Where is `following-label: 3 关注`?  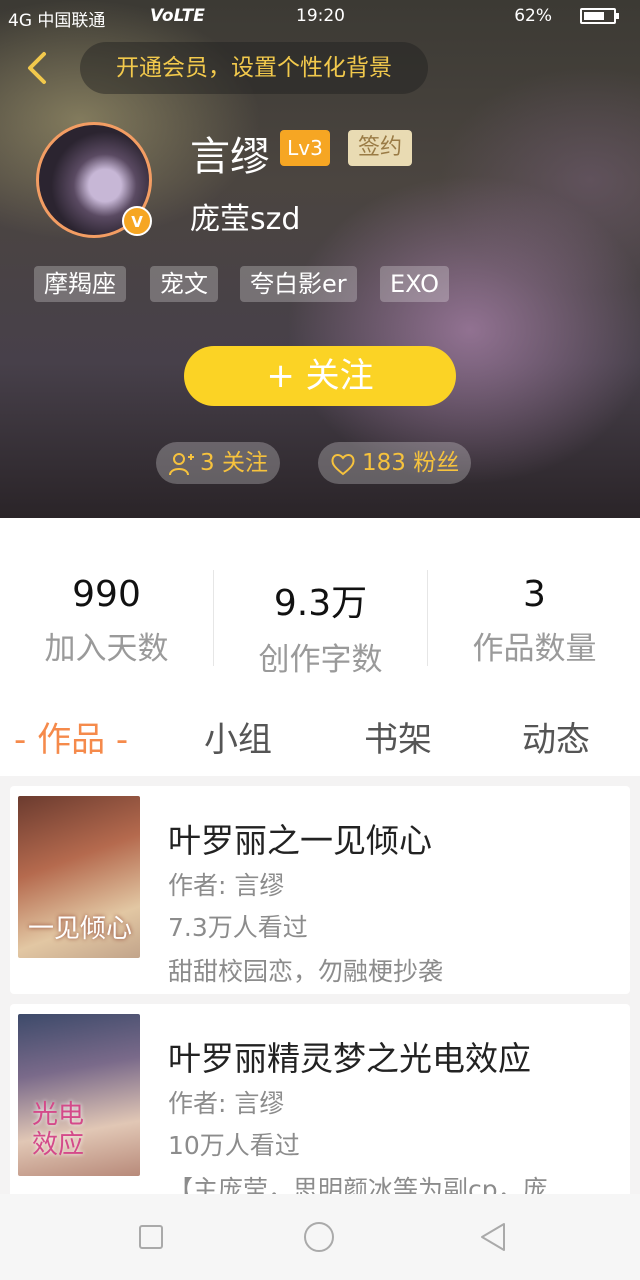
following-label: 3 关注 is located at coordinates (234, 463).